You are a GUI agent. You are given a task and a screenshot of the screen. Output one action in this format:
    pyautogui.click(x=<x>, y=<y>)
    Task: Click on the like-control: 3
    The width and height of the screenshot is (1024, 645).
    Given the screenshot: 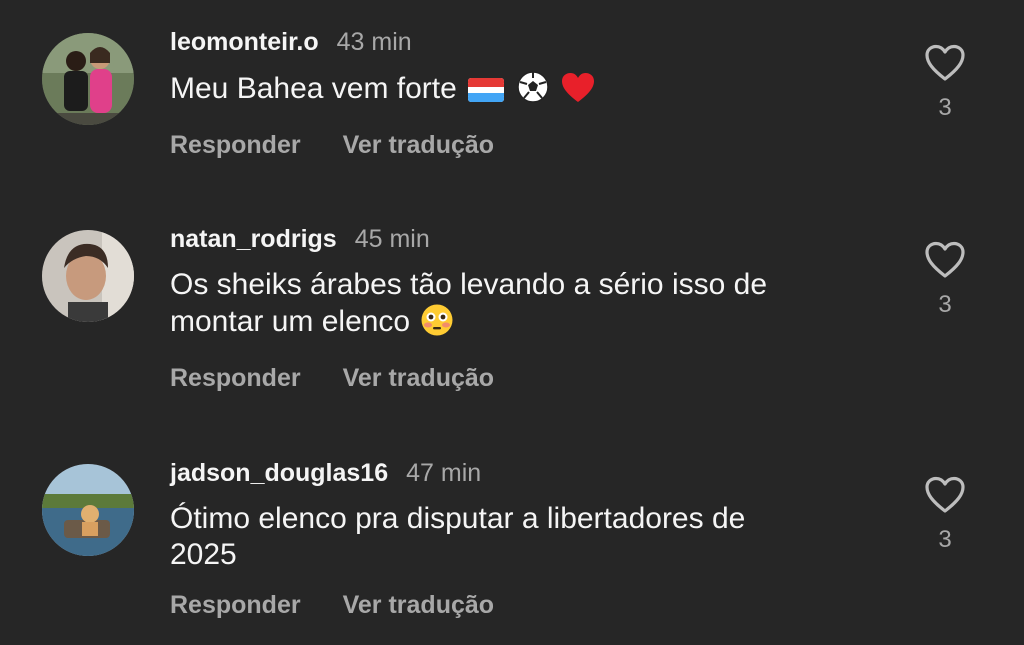 What is the action you would take?
    pyautogui.click(x=945, y=515)
    